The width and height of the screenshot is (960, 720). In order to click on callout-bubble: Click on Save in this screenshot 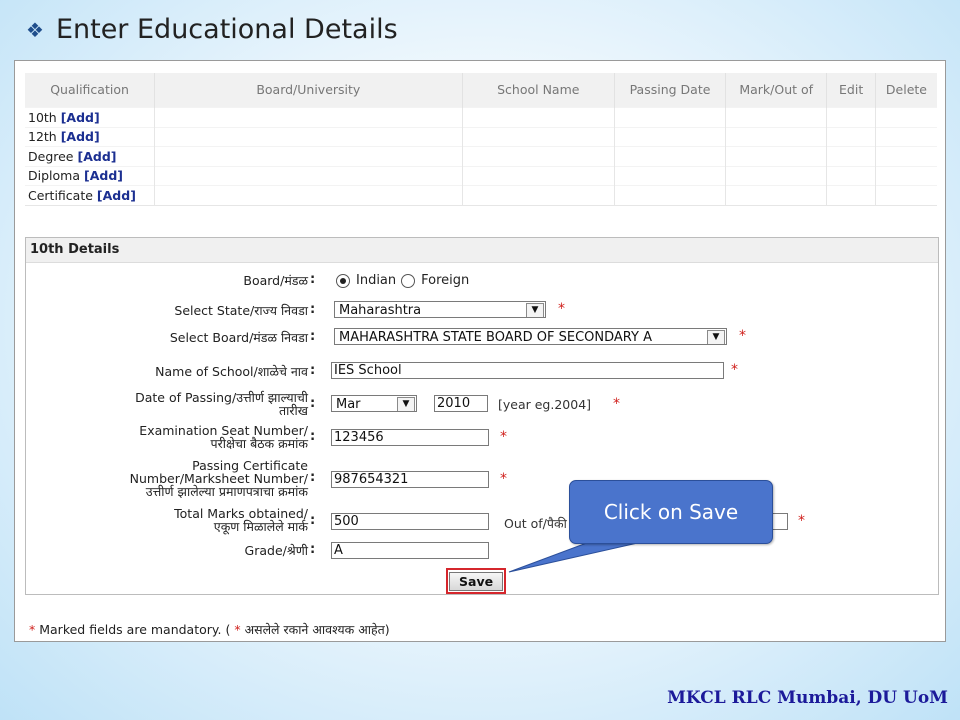, I will do `click(671, 512)`.